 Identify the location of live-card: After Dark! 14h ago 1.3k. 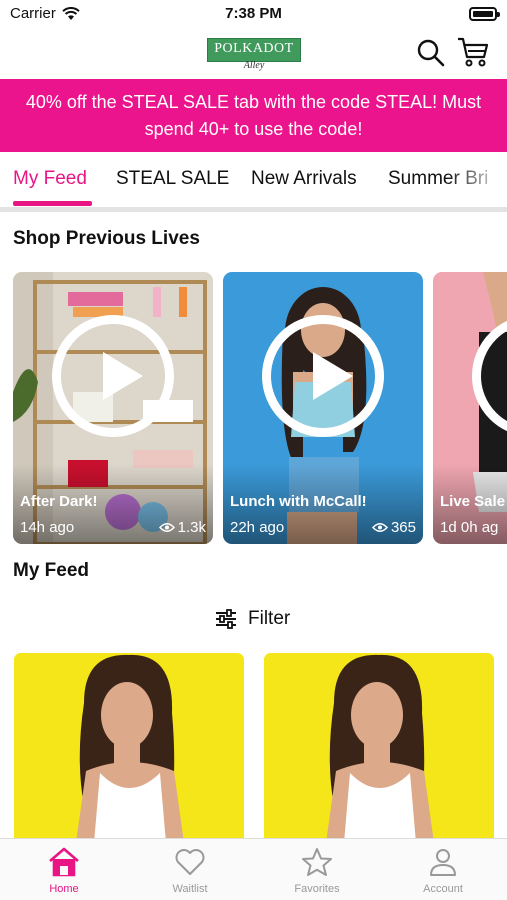
(113, 408).